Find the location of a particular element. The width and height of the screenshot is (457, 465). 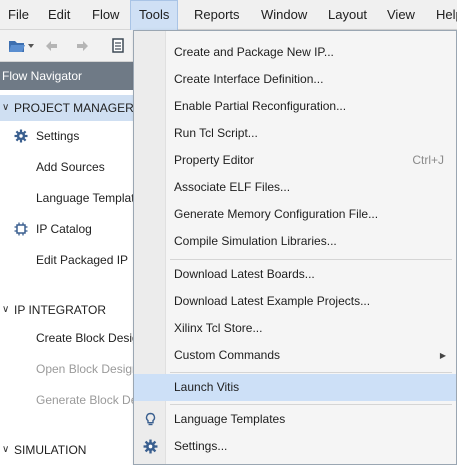

section-label: PROJECT MANAGER is located at coordinates (74, 108).